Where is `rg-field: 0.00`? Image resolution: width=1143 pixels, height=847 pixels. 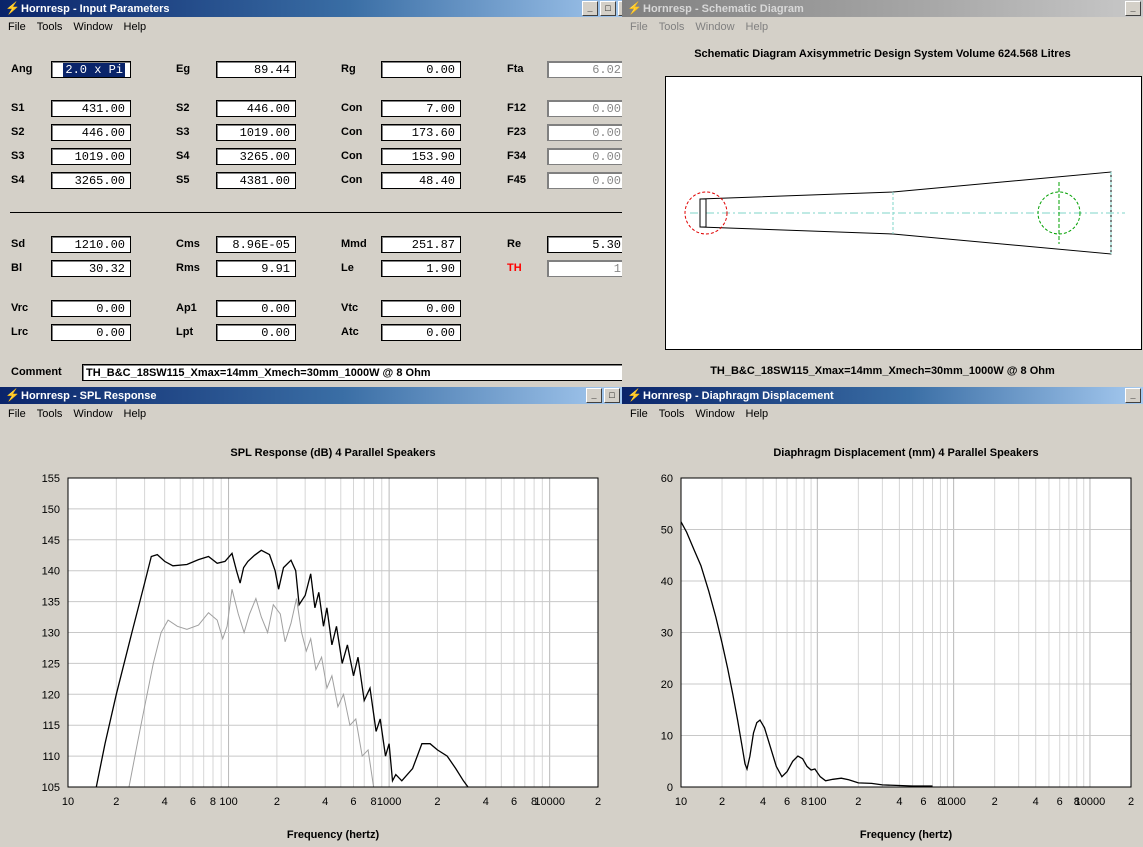 rg-field: 0.00 is located at coordinates (421, 69).